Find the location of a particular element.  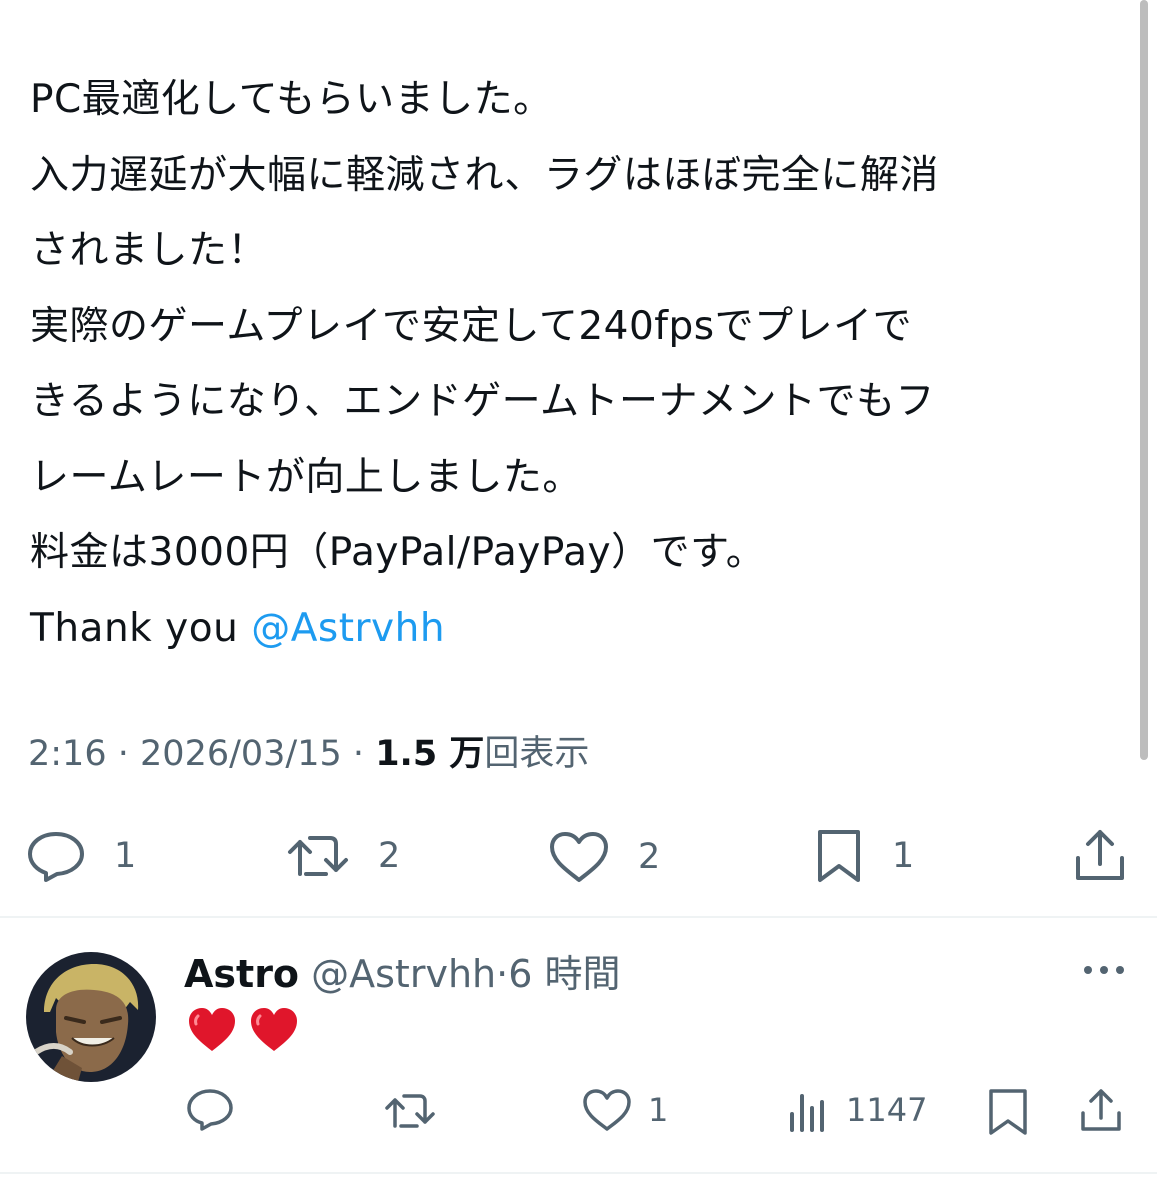

tweet-line: されました！ is located at coordinates (149, 250).